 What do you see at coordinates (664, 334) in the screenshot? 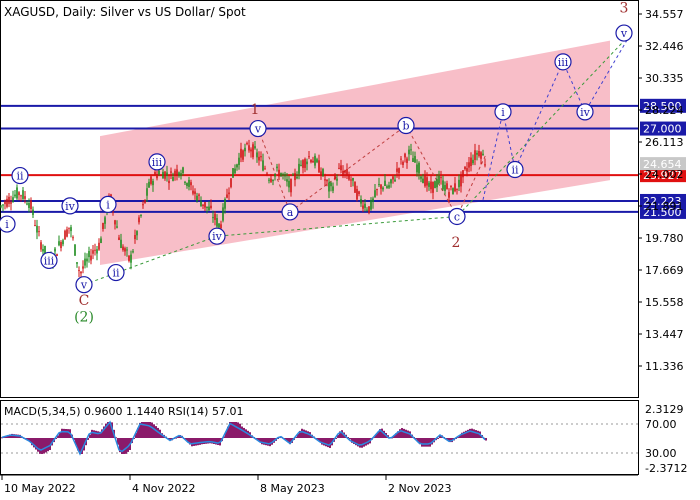
I see `price-tick-label: 13.447` at bounding box center [664, 334].